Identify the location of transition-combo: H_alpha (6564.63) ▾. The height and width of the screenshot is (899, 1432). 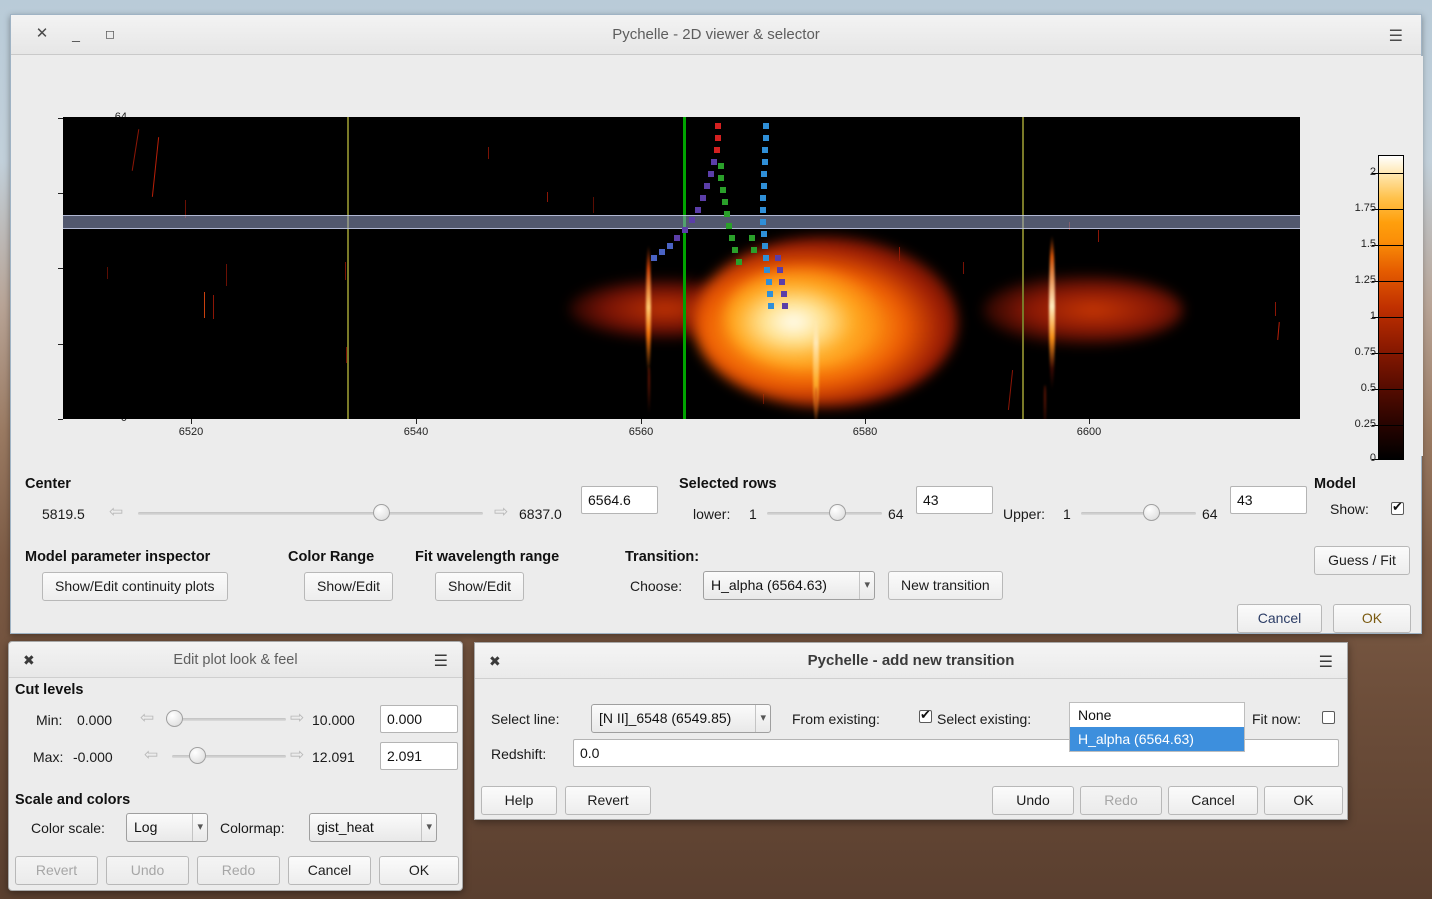
(789, 585).